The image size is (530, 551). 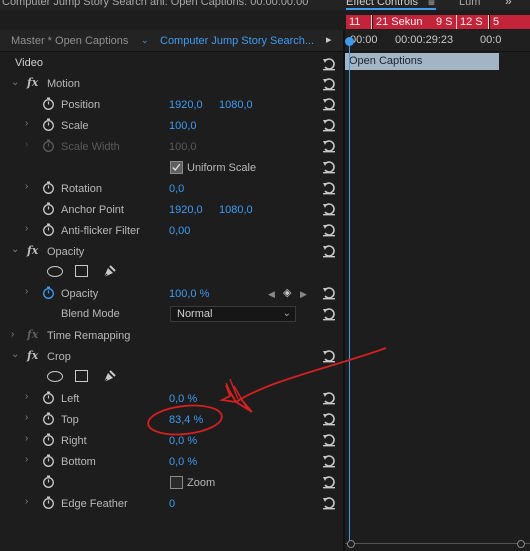 What do you see at coordinates (185, 420) in the screenshot?
I see `annotation-circle` at bounding box center [185, 420].